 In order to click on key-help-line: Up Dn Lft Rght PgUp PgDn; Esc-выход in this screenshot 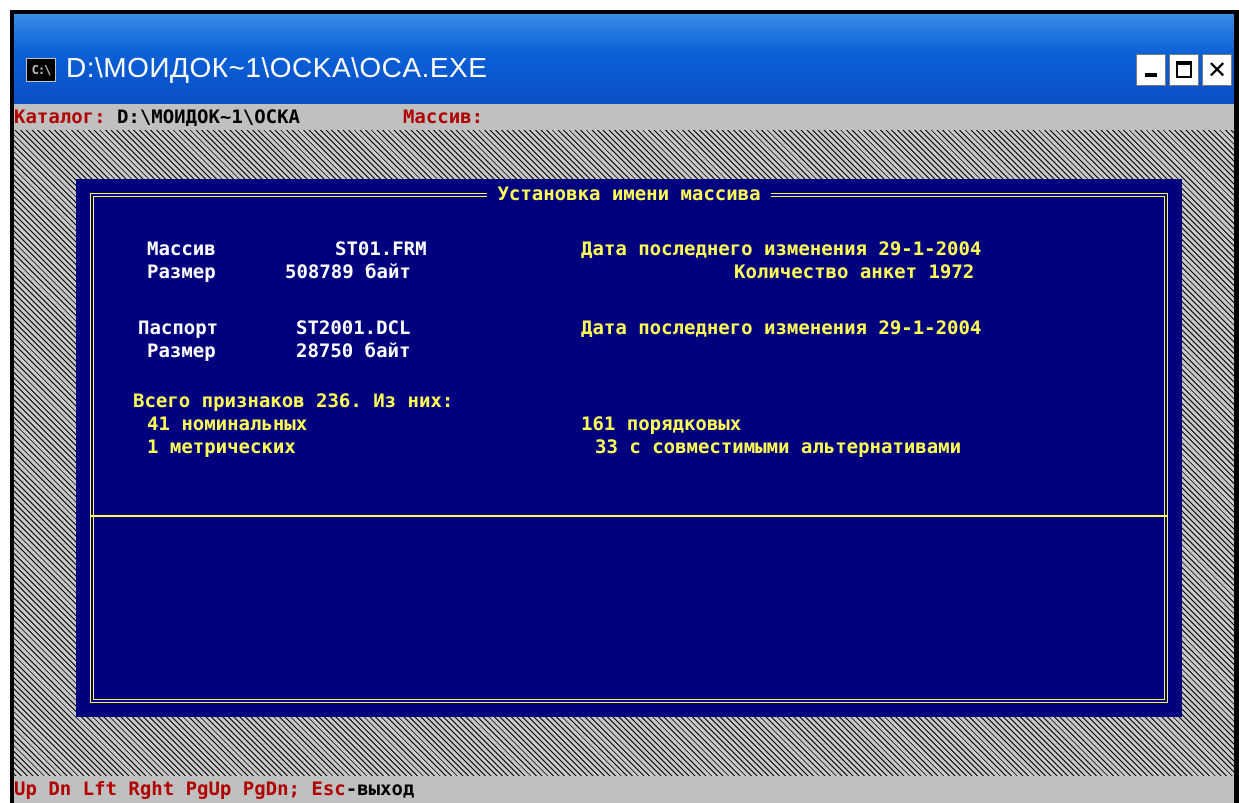, I will do `click(624, 789)`.